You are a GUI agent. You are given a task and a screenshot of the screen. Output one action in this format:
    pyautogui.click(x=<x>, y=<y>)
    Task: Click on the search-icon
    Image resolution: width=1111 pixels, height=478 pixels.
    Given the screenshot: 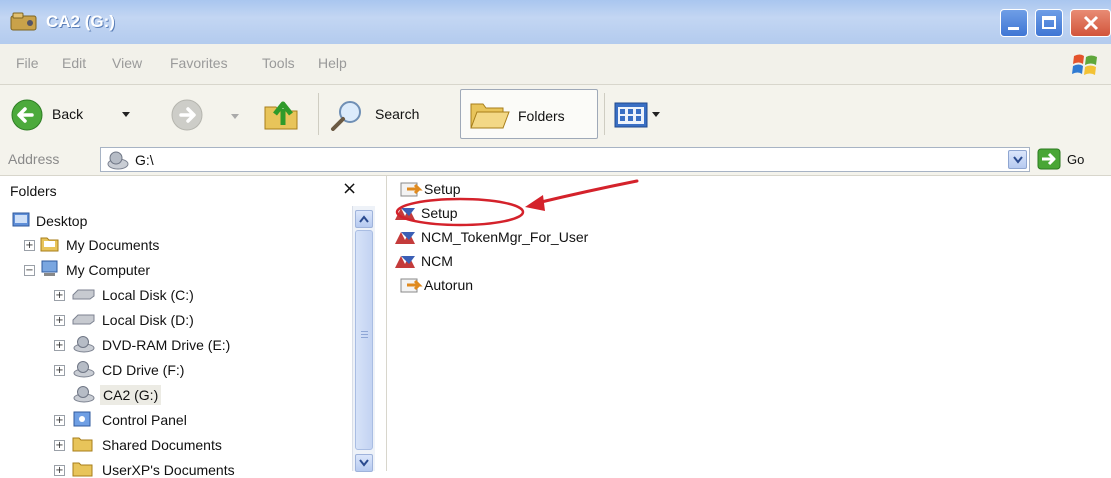 What is the action you would take?
    pyautogui.click(x=346, y=116)
    